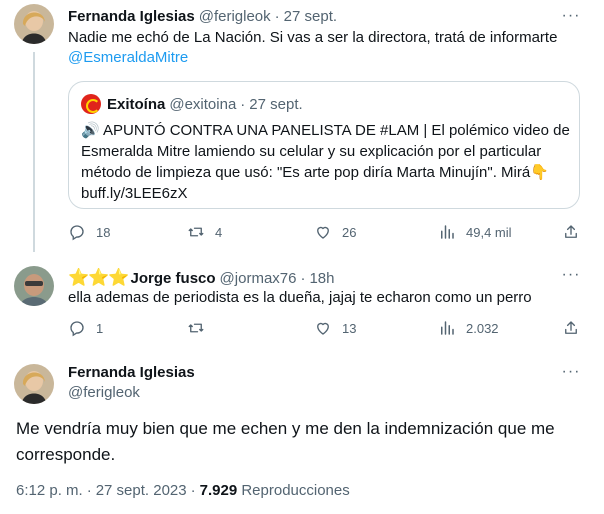 The height and width of the screenshot is (514, 604). What do you see at coordinates (34, 384) in the screenshot?
I see `avatar-fernanda-focus` at bounding box center [34, 384].